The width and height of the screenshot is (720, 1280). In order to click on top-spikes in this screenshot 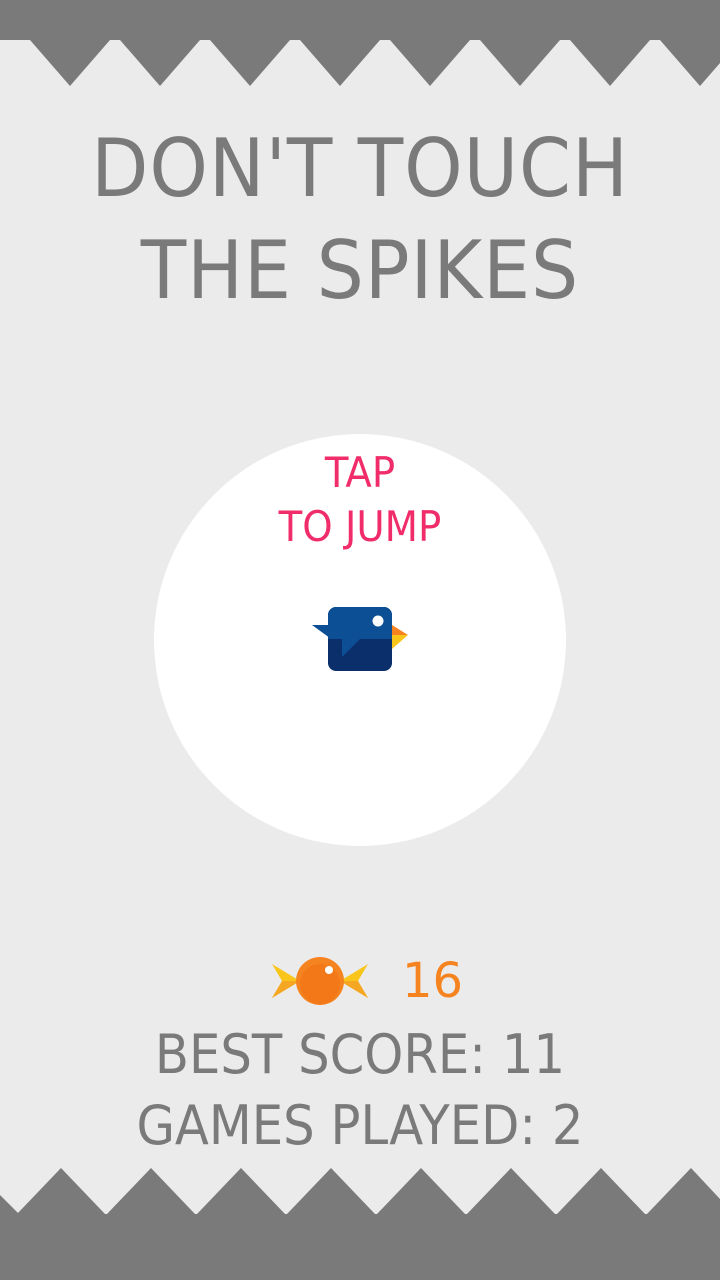, I will do `click(360, 43)`.